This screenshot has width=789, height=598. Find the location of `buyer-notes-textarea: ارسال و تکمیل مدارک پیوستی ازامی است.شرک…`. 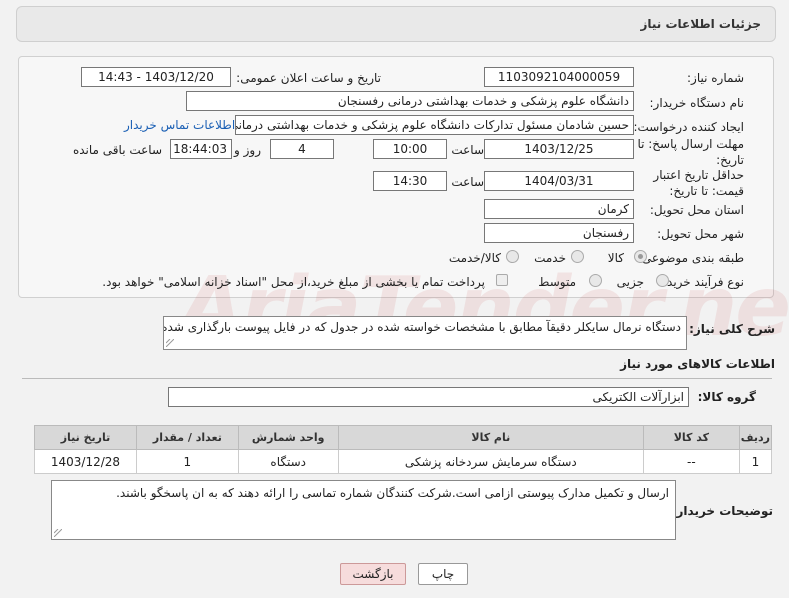

buyer-notes-textarea: ارسال و تکمیل مدارک پیوستی ازامی است.شرک… is located at coordinates (363, 510).